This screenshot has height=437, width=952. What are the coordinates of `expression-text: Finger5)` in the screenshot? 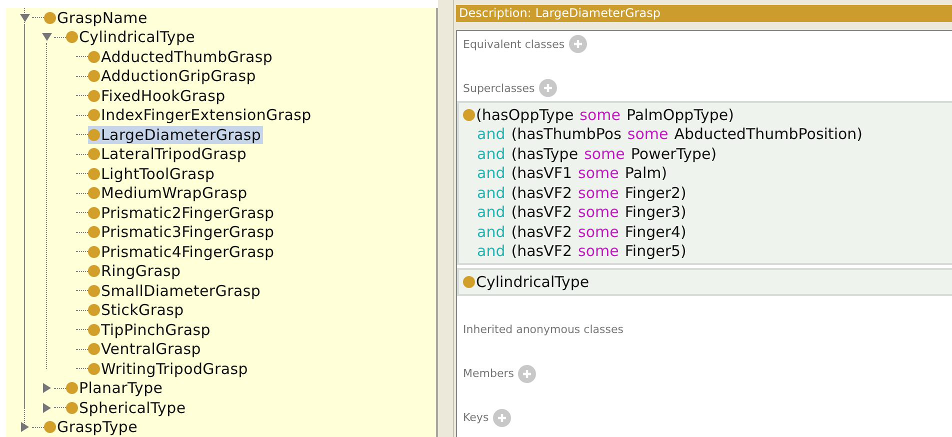 It's located at (655, 251).